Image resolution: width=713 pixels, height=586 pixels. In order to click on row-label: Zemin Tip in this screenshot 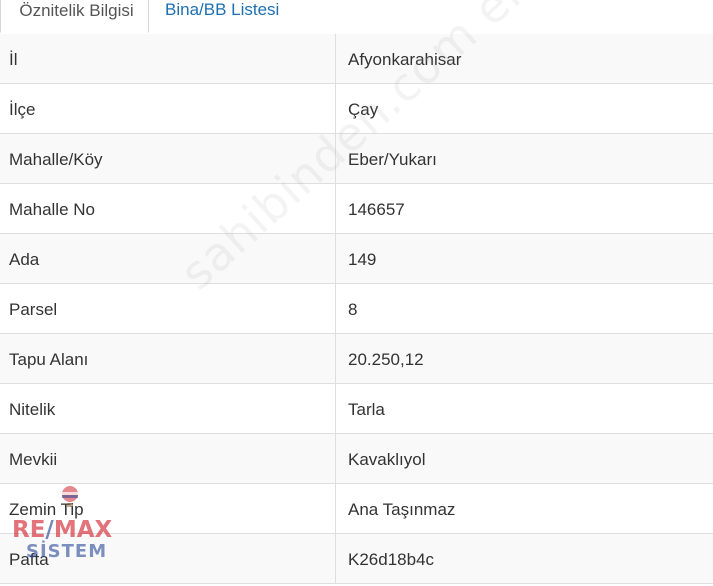, I will do `click(46, 509)`.